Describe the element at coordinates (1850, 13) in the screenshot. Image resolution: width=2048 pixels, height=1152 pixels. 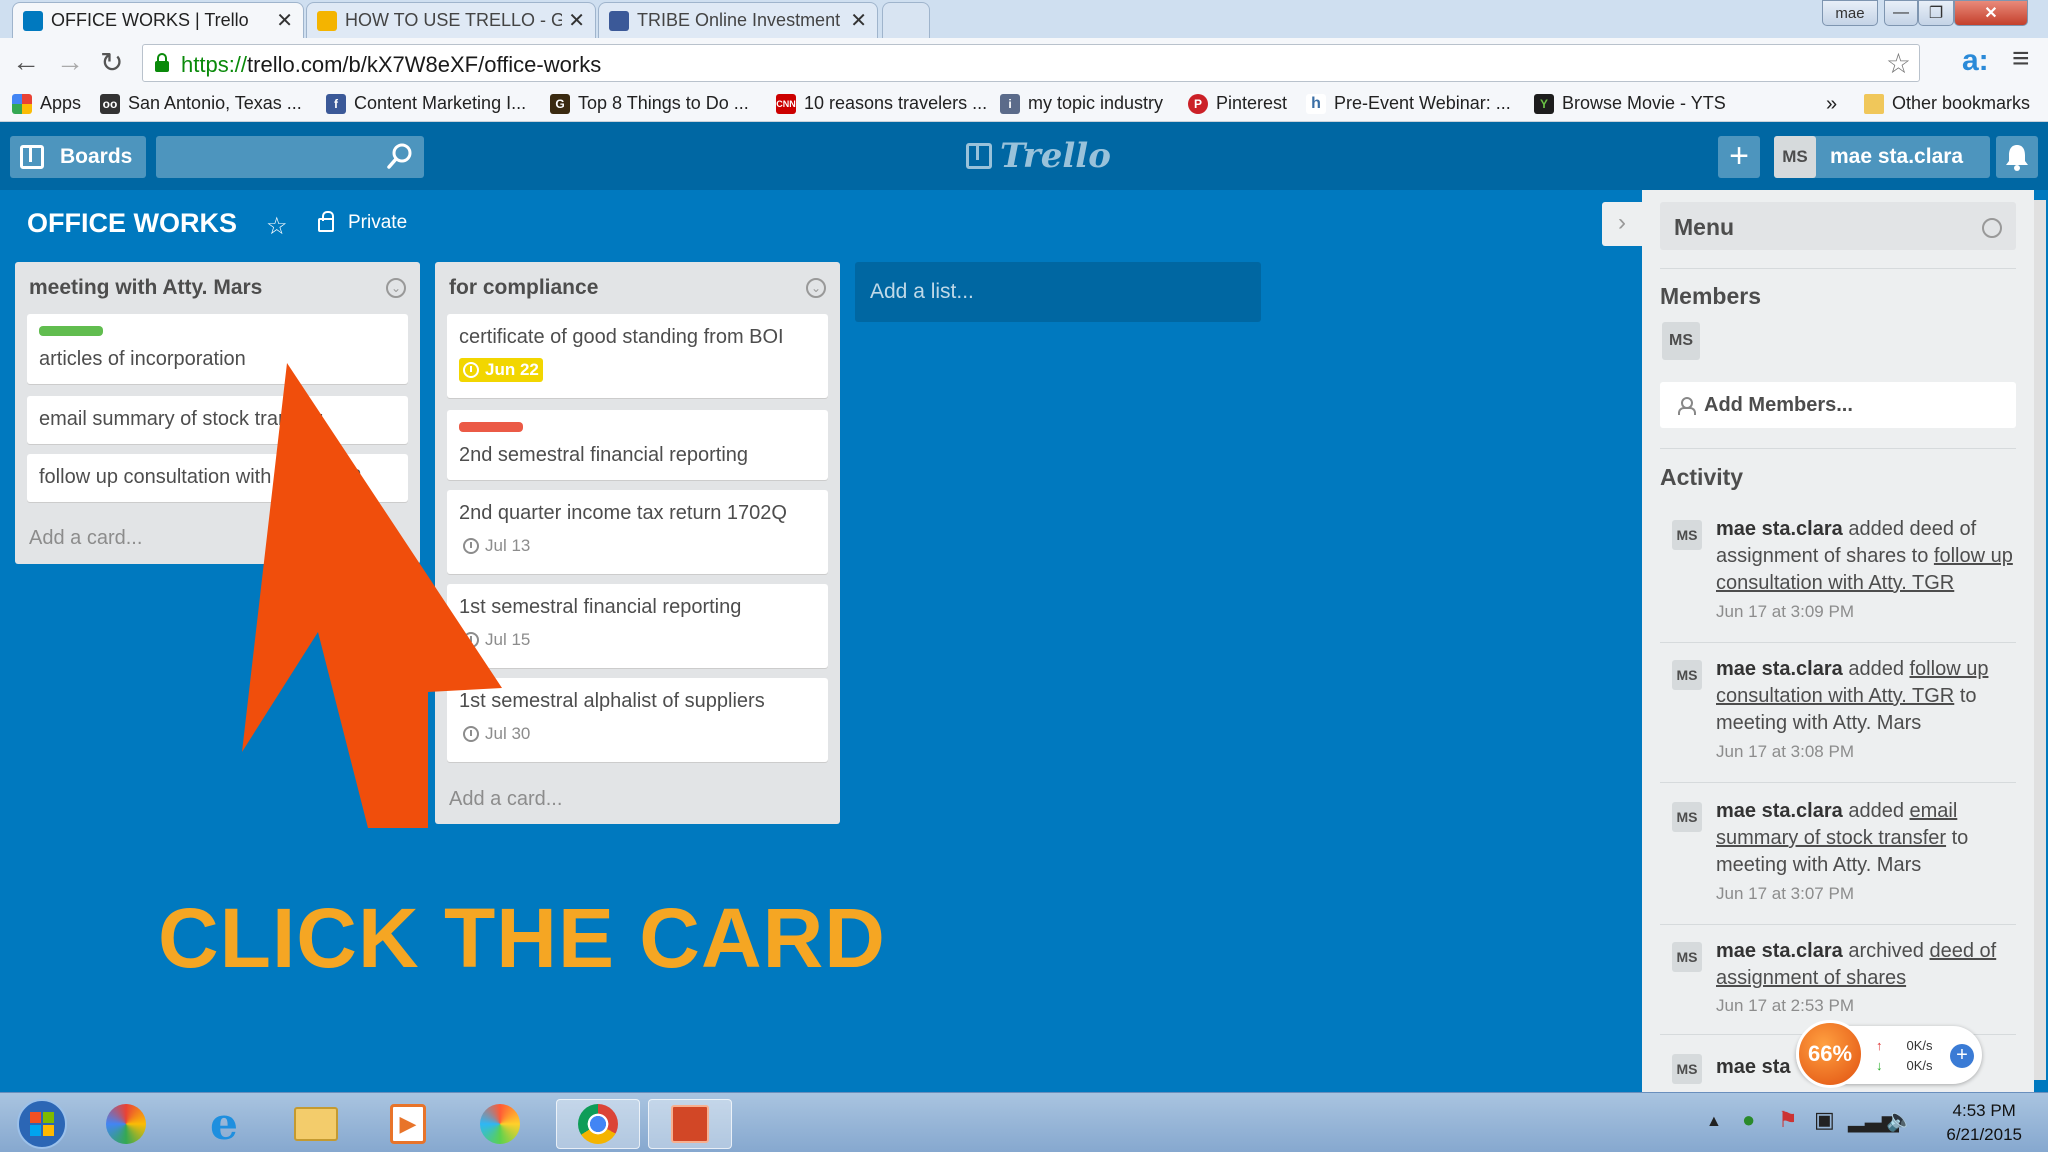
I see `profile-button: mae` at that location.